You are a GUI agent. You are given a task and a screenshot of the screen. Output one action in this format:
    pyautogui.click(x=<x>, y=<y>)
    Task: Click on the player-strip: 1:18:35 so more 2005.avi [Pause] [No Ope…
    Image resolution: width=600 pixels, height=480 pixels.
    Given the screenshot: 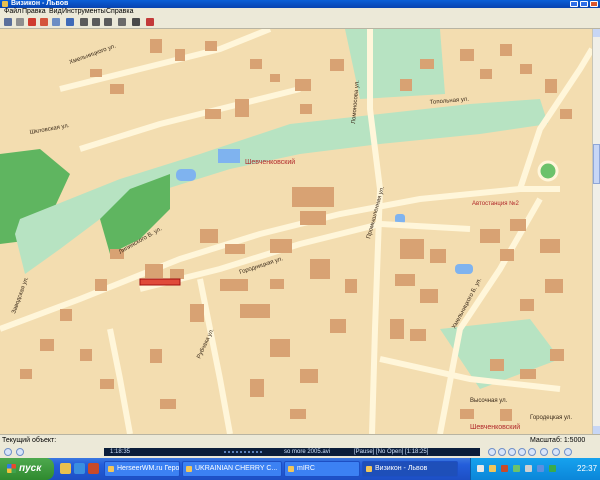 What is the action you would take?
    pyautogui.click(x=300, y=452)
    